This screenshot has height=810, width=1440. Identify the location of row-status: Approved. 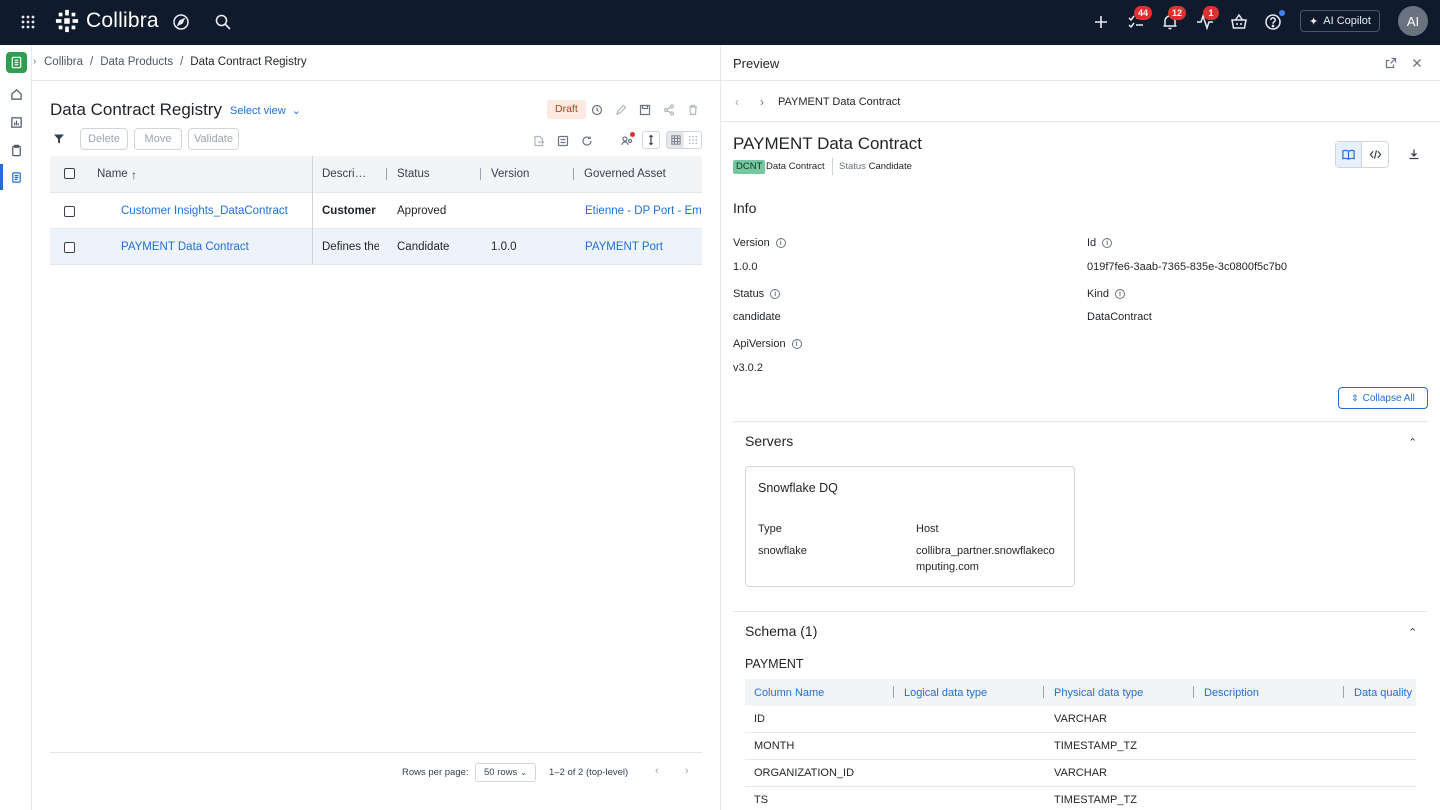
(422, 211).